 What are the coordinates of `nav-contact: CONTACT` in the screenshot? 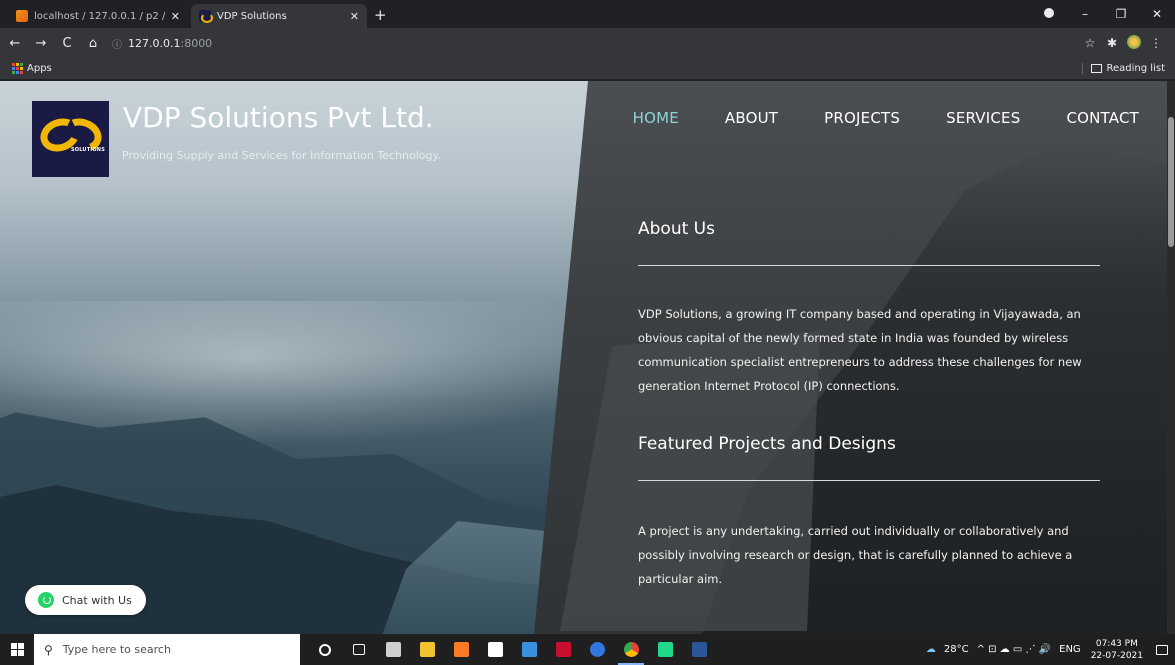 It's located at (1102, 118).